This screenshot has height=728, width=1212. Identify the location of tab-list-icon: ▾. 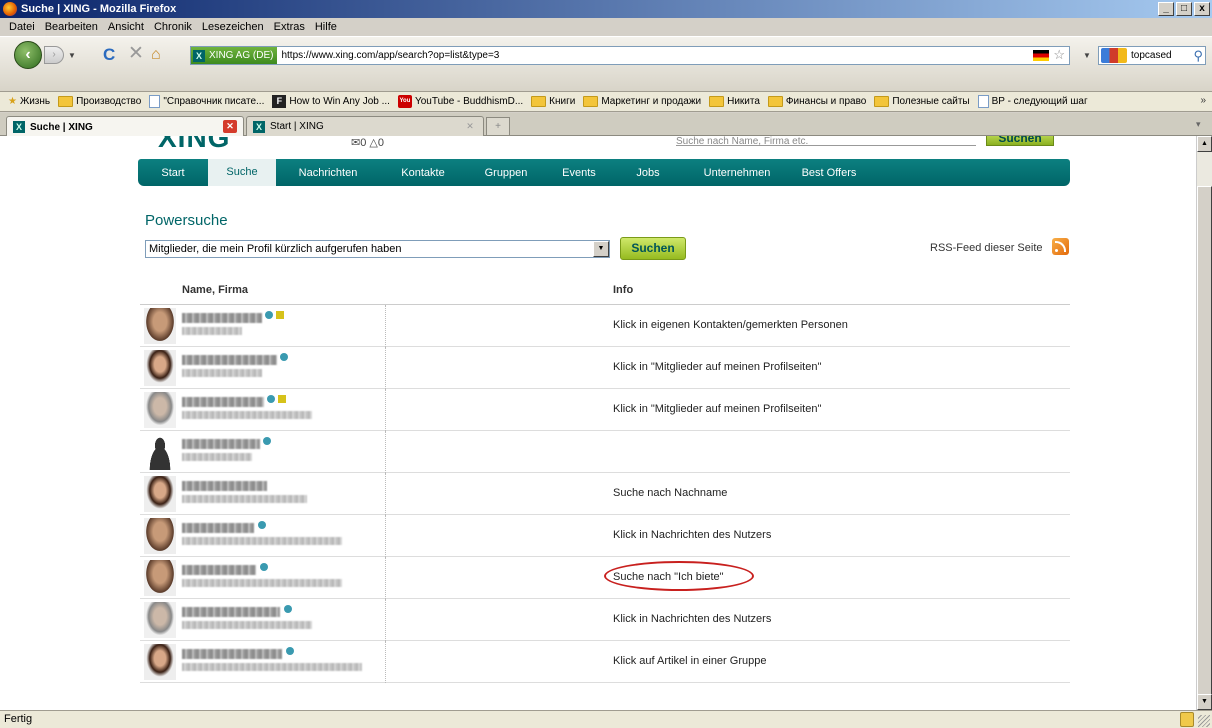
(1202, 126).